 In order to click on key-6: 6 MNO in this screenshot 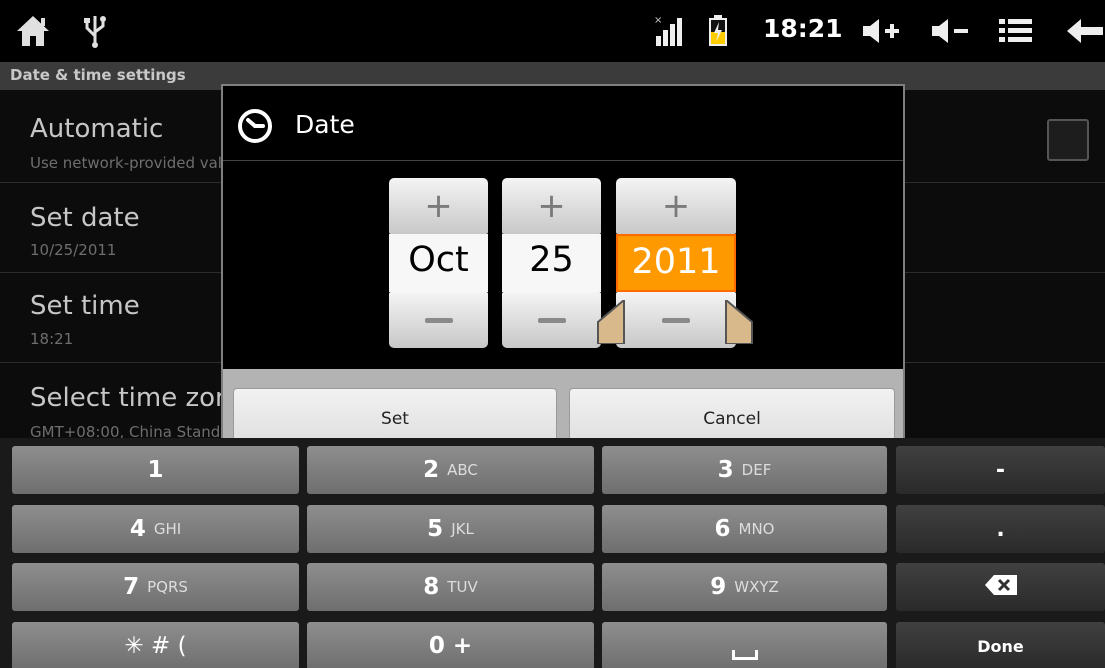, I will do `click(744, 529)`.